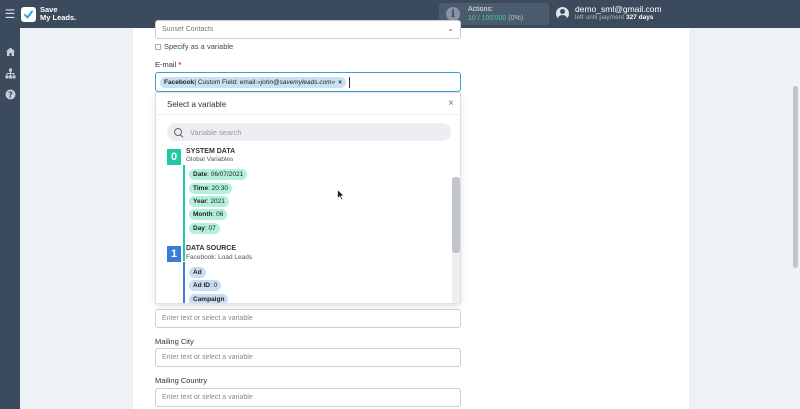 The image size is (800, 409). Describe the element at coordinates (10, 52) in the screenshot. I see `home-icon` at that location.